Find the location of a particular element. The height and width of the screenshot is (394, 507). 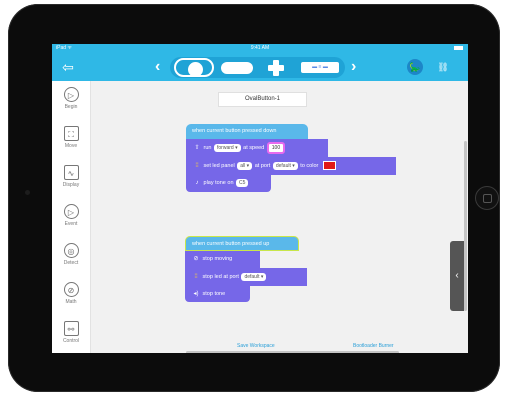

play-icon: ▷ is located at coordinates (71, 94).